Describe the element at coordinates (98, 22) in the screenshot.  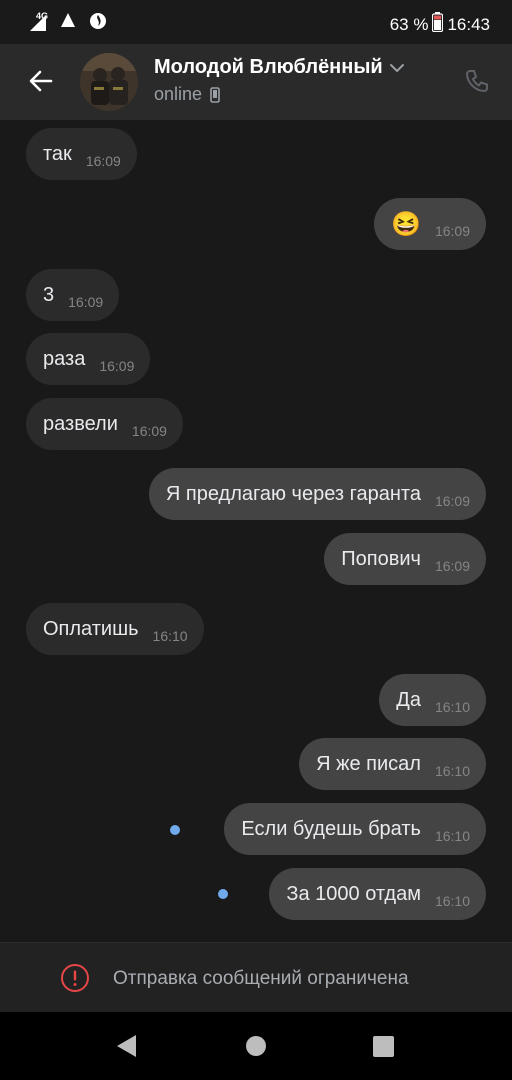
I see `fire-icon` at that location.